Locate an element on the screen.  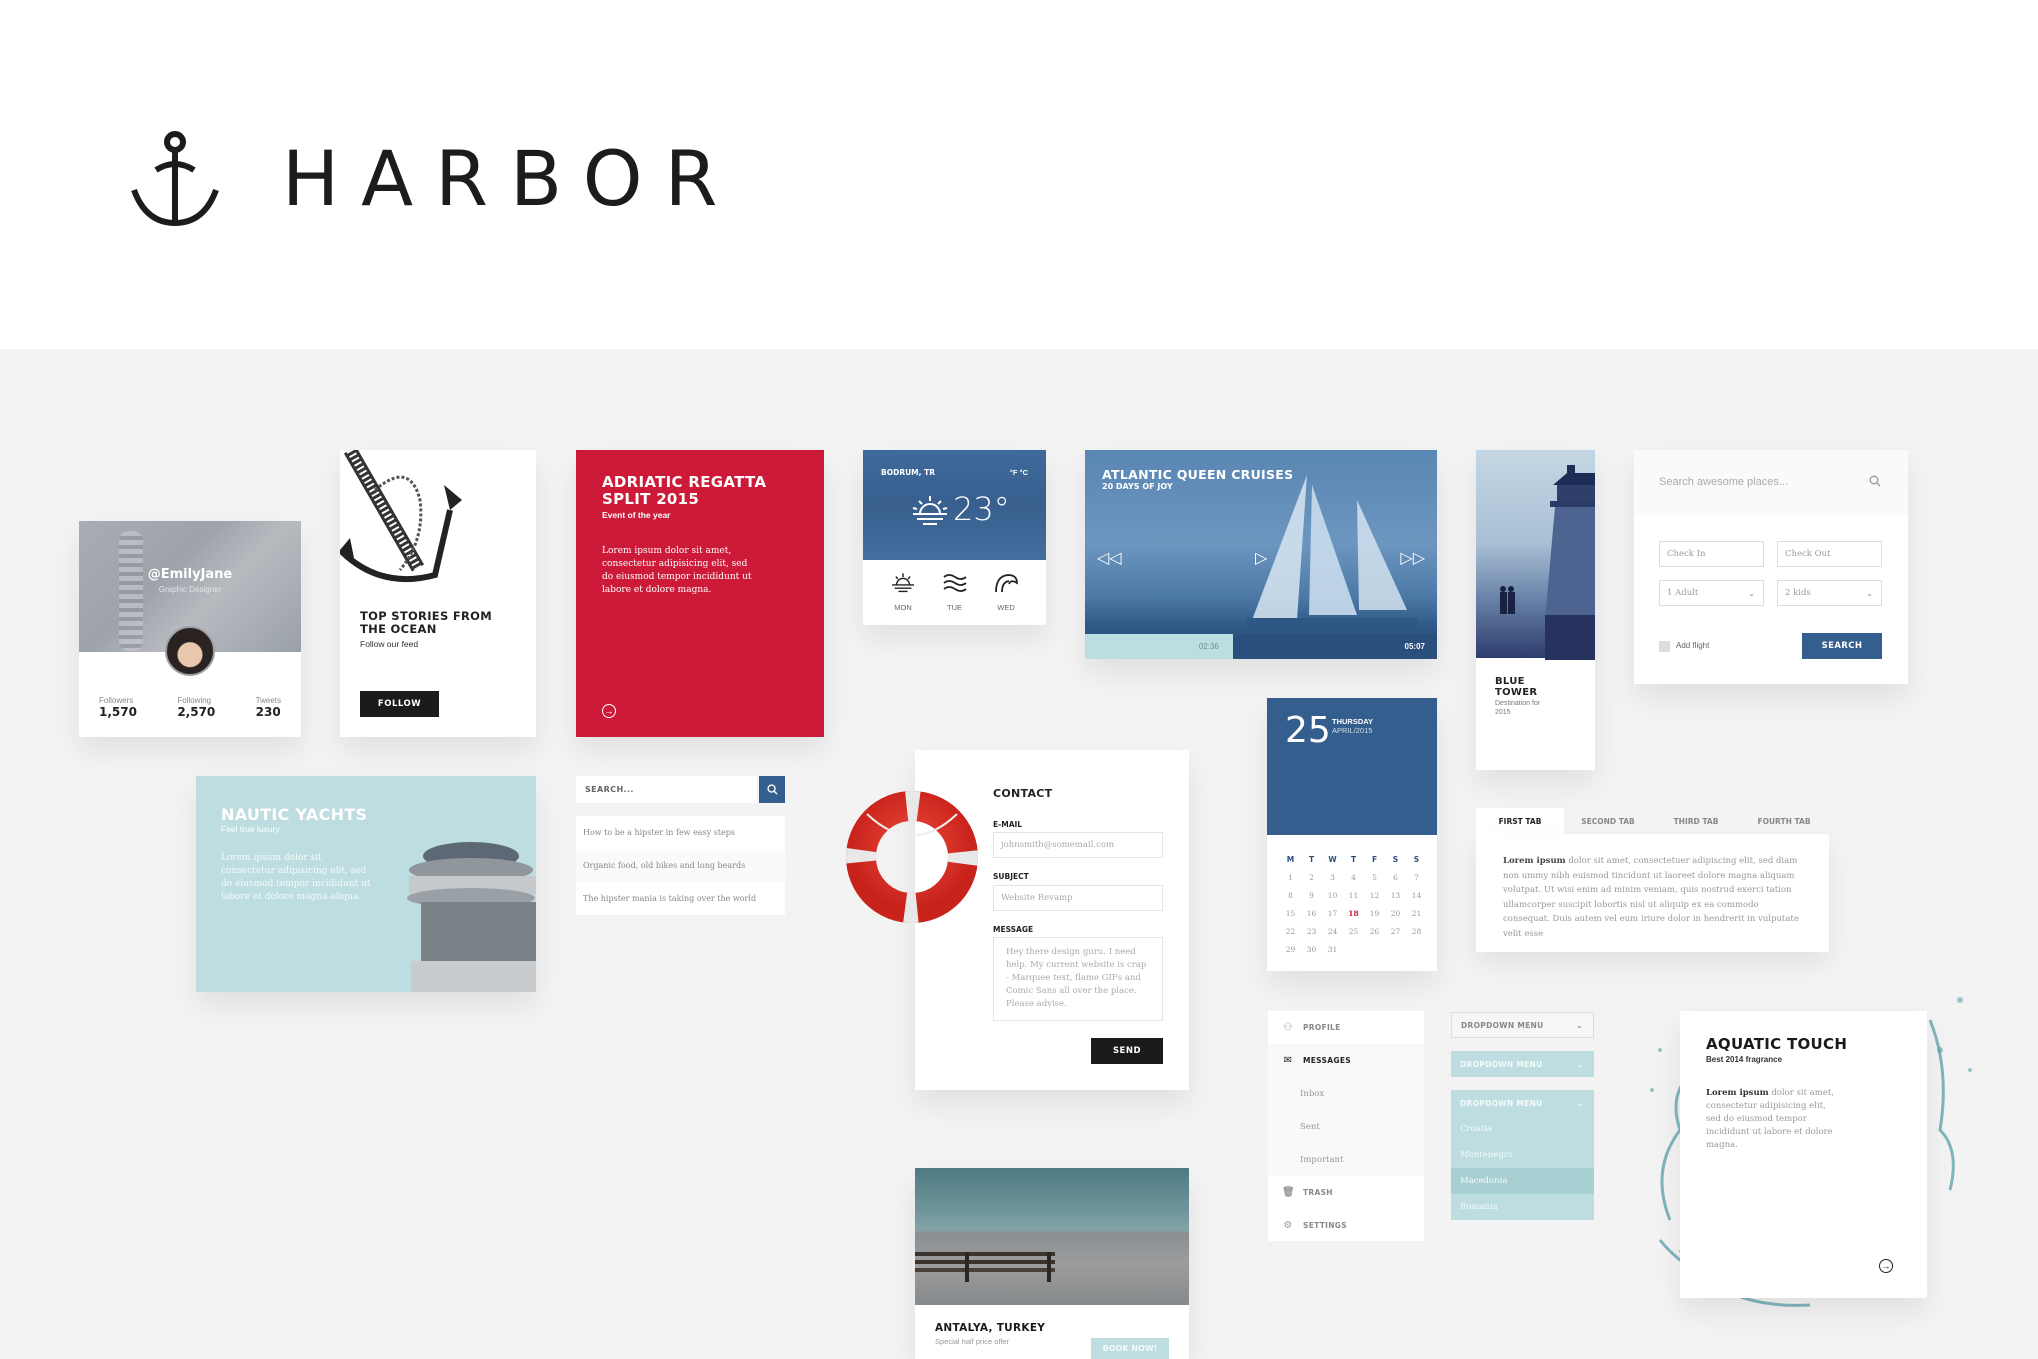
nav-item-profile: ⚇ PROFILE is located at coordinates (1346, 1027).